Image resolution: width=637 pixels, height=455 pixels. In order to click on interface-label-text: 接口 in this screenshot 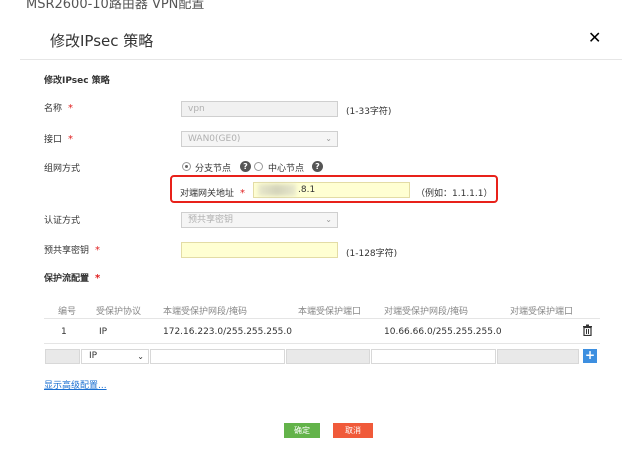, I will do `click(53, 140)`.